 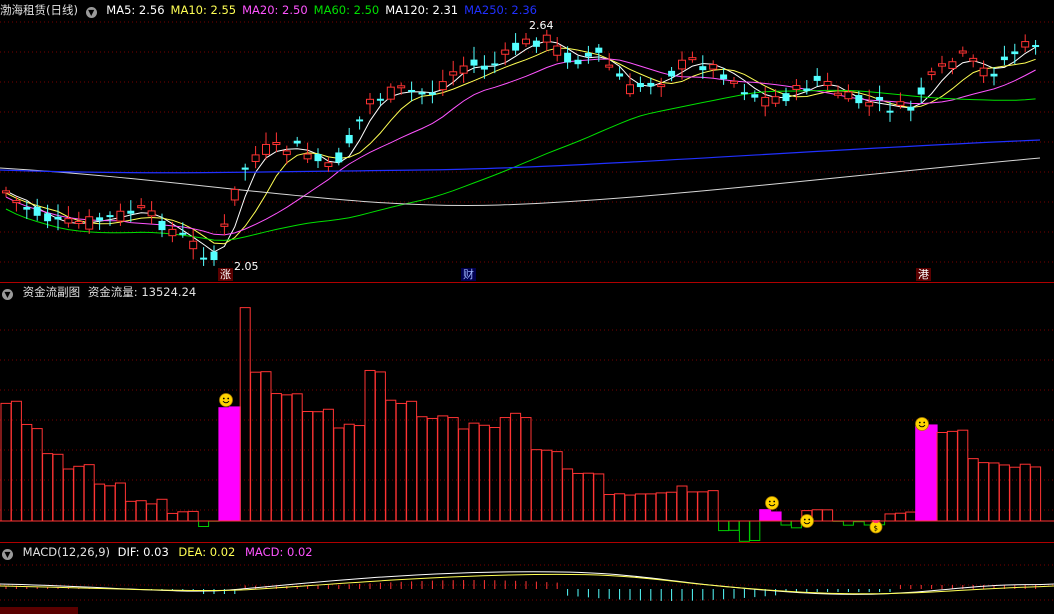 What do you see at coordinates (135, 10) in the screenshot?
I see `ma5-label: MA5: 2.56` at bounding box center [135, 10].